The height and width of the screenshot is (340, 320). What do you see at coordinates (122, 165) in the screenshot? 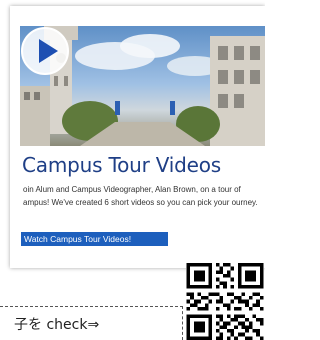
I see `card-title: Campus Tour Videos` at bounding box center [122, 165].